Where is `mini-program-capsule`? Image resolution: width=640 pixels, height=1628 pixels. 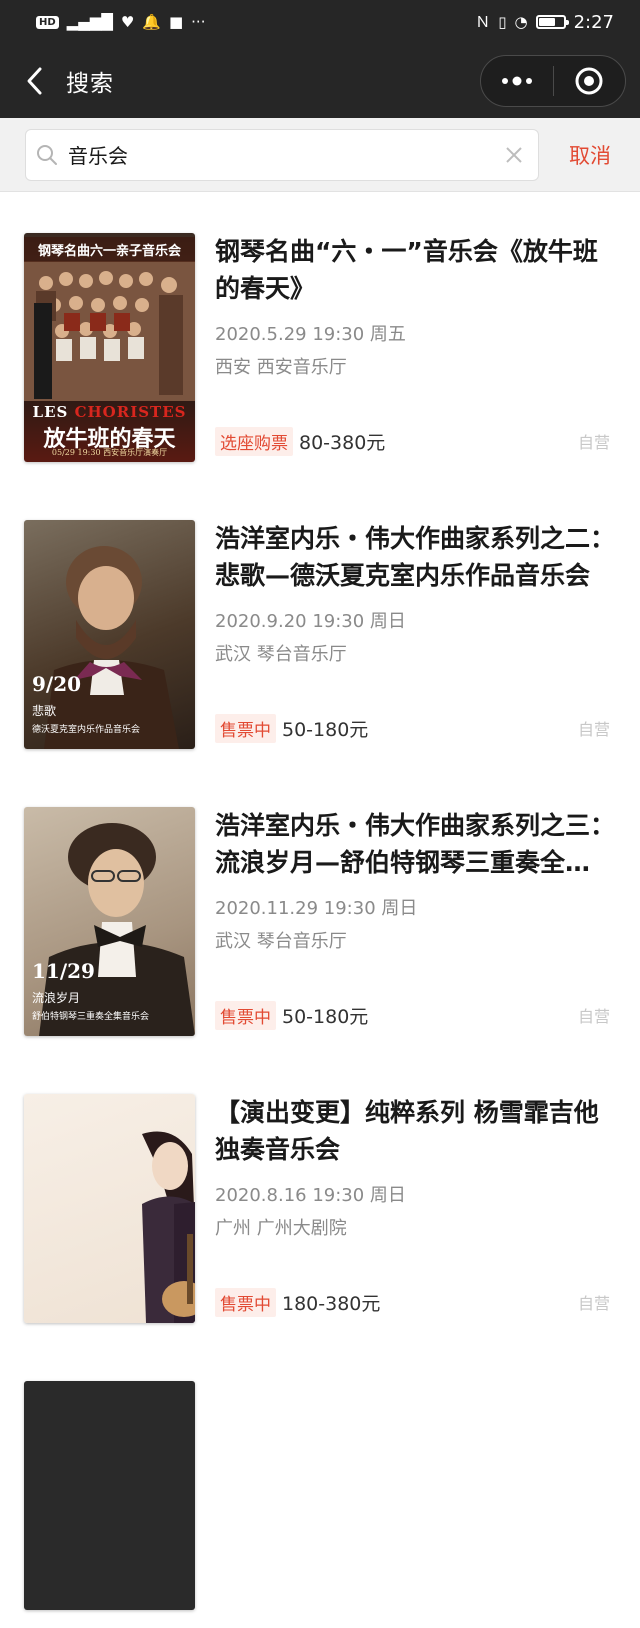 mini-program-capsule is located at coordinates (553, 81).